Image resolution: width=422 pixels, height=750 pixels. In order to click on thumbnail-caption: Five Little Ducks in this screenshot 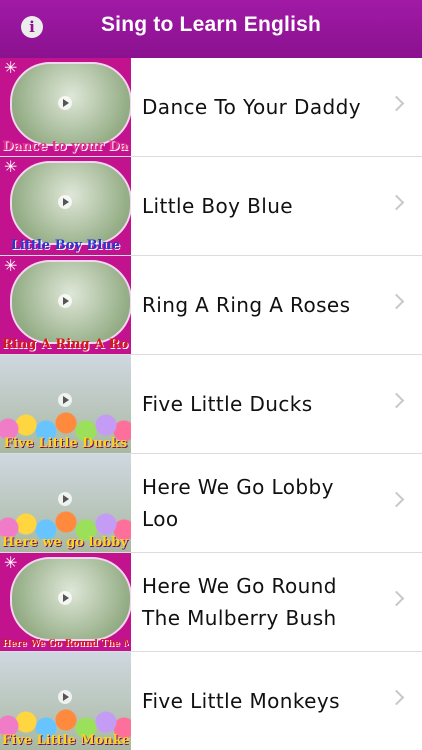, I will do `click(65, 443)`.